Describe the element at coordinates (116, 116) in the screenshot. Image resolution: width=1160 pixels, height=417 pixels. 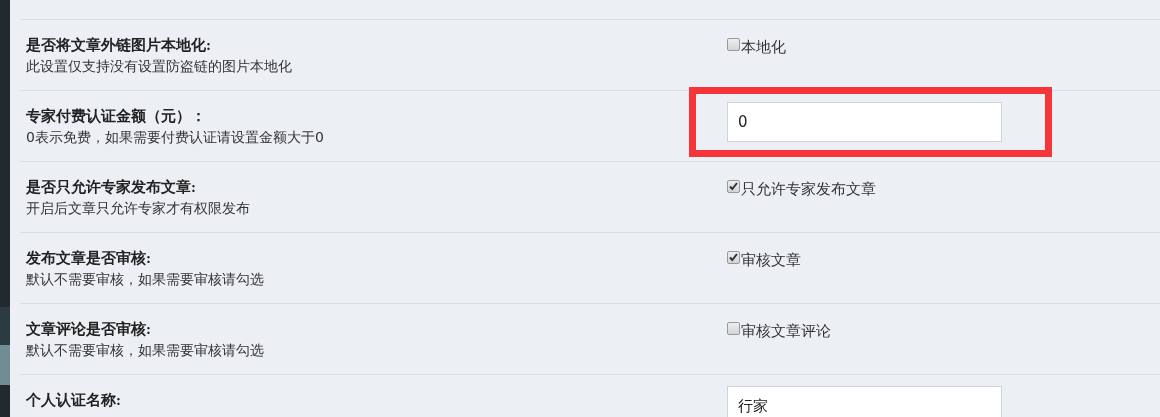
I see `setting-title: 专家付费认证金额（元）：` at that location.